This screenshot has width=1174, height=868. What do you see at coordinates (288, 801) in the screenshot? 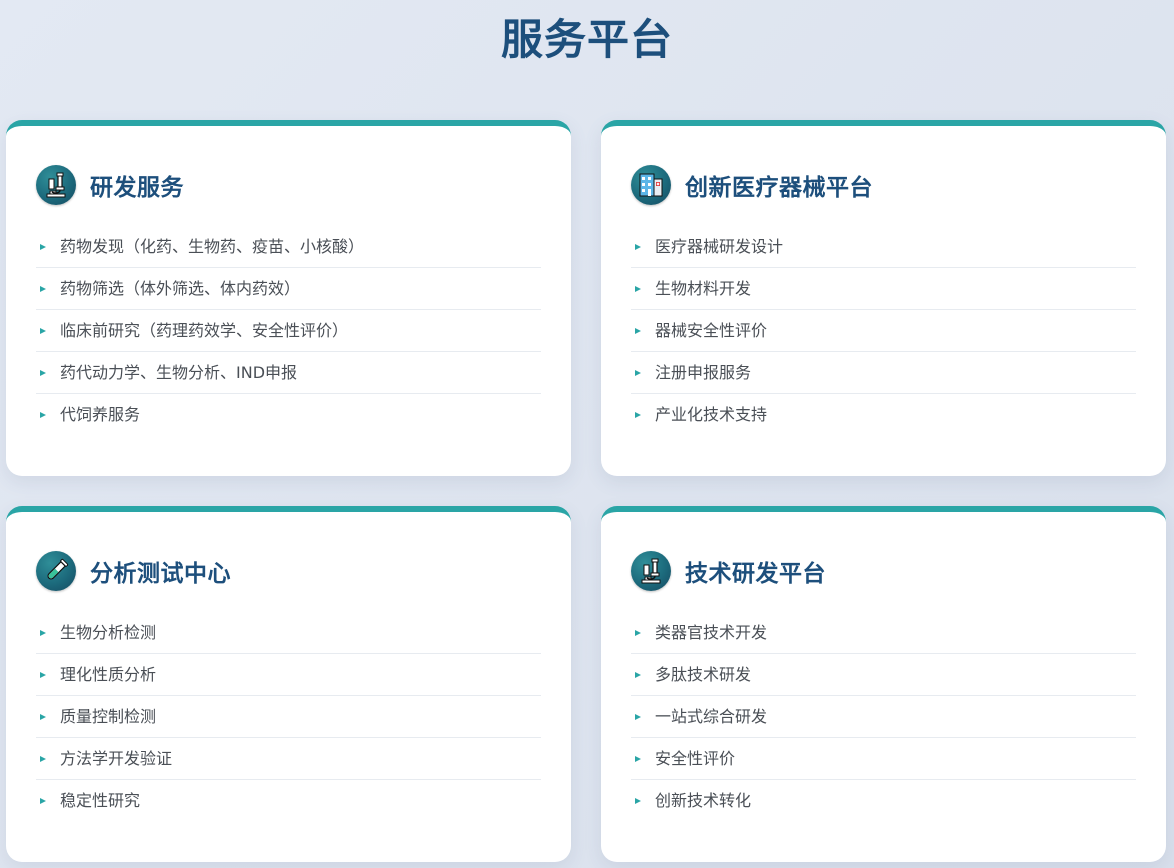
I see `list-item: 稳定性研究` at bounding box center [288, 801].